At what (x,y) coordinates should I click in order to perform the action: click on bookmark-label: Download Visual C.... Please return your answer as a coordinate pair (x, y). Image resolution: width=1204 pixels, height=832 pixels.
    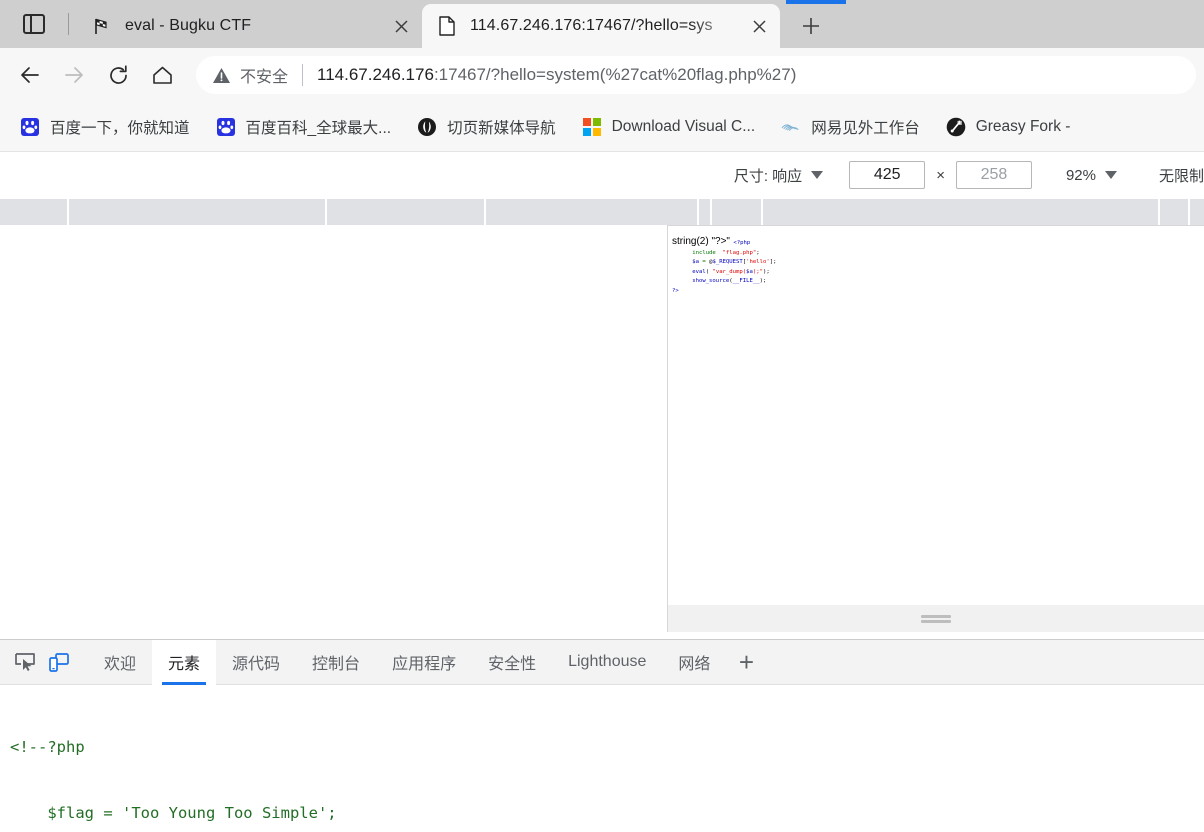
    Looking at the image, I should click on (683, 126).